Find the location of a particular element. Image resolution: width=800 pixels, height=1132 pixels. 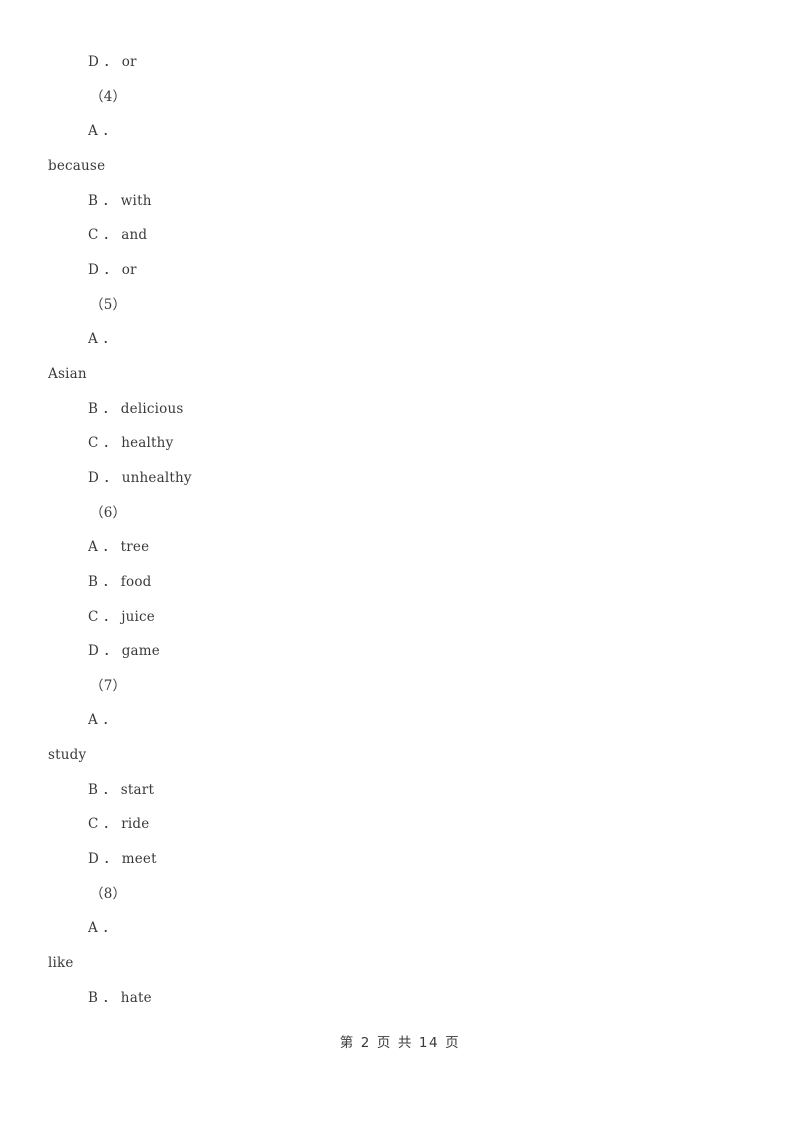

text-line: Asian is located at coordinates (67, 373).